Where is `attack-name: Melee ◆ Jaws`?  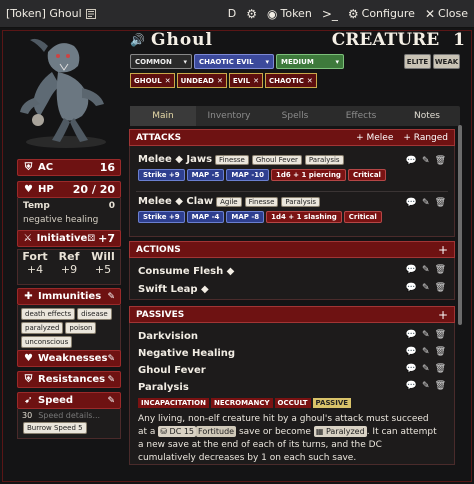
attack-name: Melee ◆ Jaws is located at coordinates (175, 159).